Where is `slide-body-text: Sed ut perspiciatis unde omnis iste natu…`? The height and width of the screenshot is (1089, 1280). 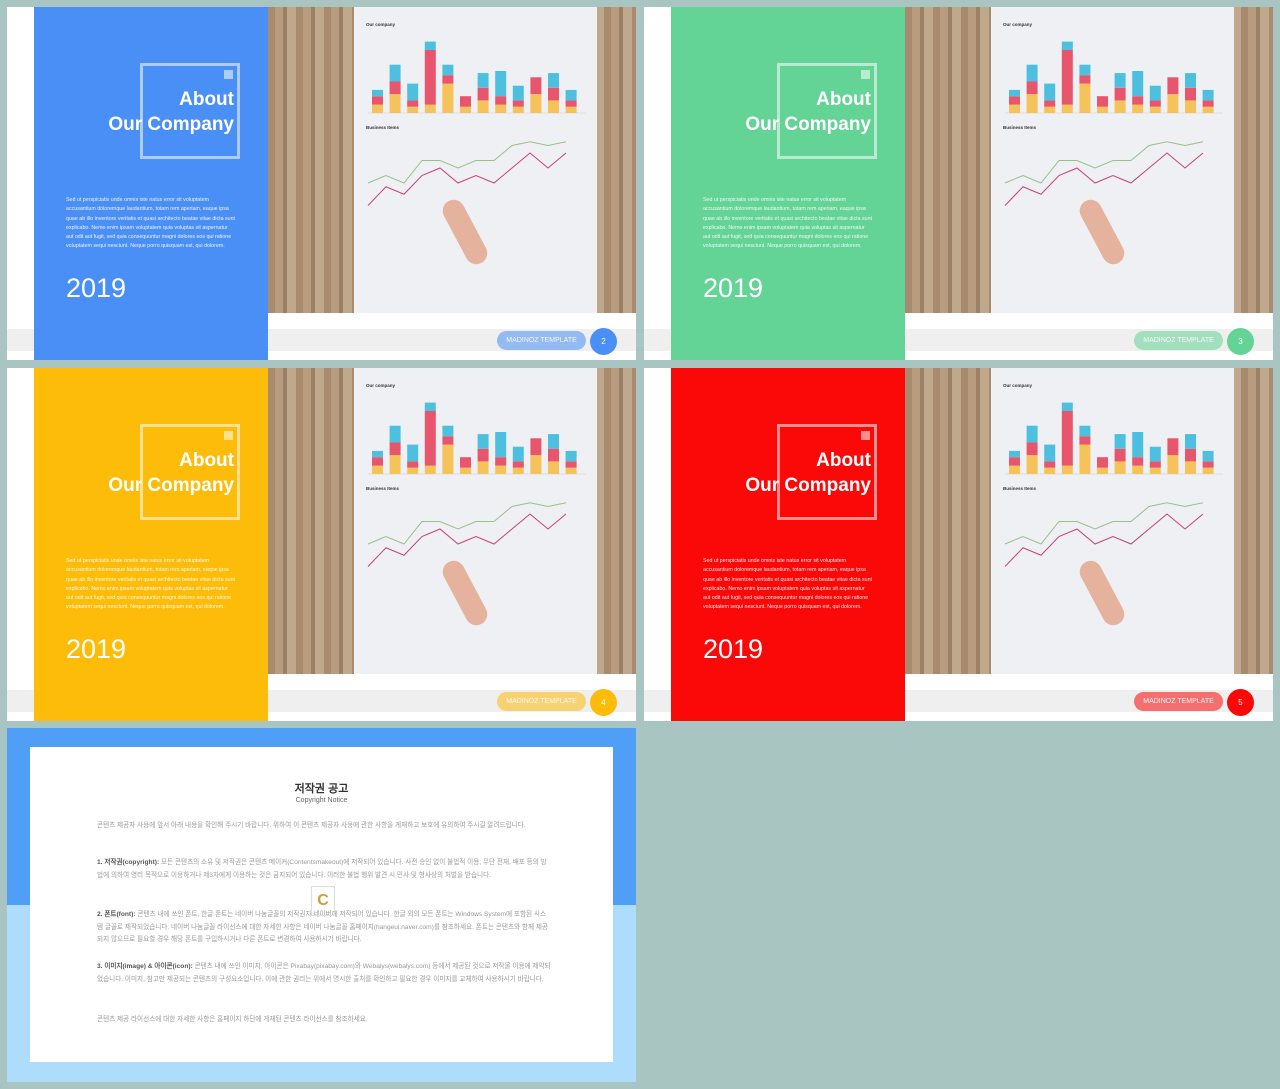
slide-body-text: Sed ut perspiciatis unde omnis iste natu… is located at coordinates (151, 223).